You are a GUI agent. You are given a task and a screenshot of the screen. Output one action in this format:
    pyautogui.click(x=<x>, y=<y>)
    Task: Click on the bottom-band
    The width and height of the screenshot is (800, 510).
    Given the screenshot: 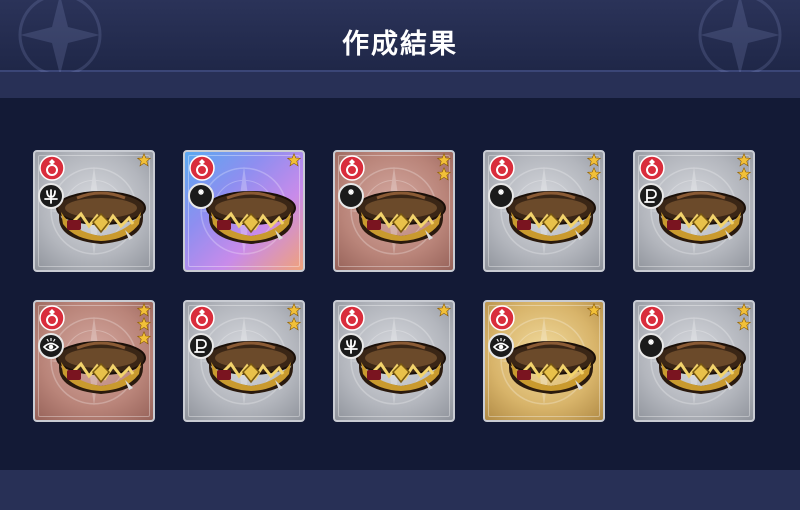 What is the action you would take?
    pyautogui.click(x=400, y=490)
    